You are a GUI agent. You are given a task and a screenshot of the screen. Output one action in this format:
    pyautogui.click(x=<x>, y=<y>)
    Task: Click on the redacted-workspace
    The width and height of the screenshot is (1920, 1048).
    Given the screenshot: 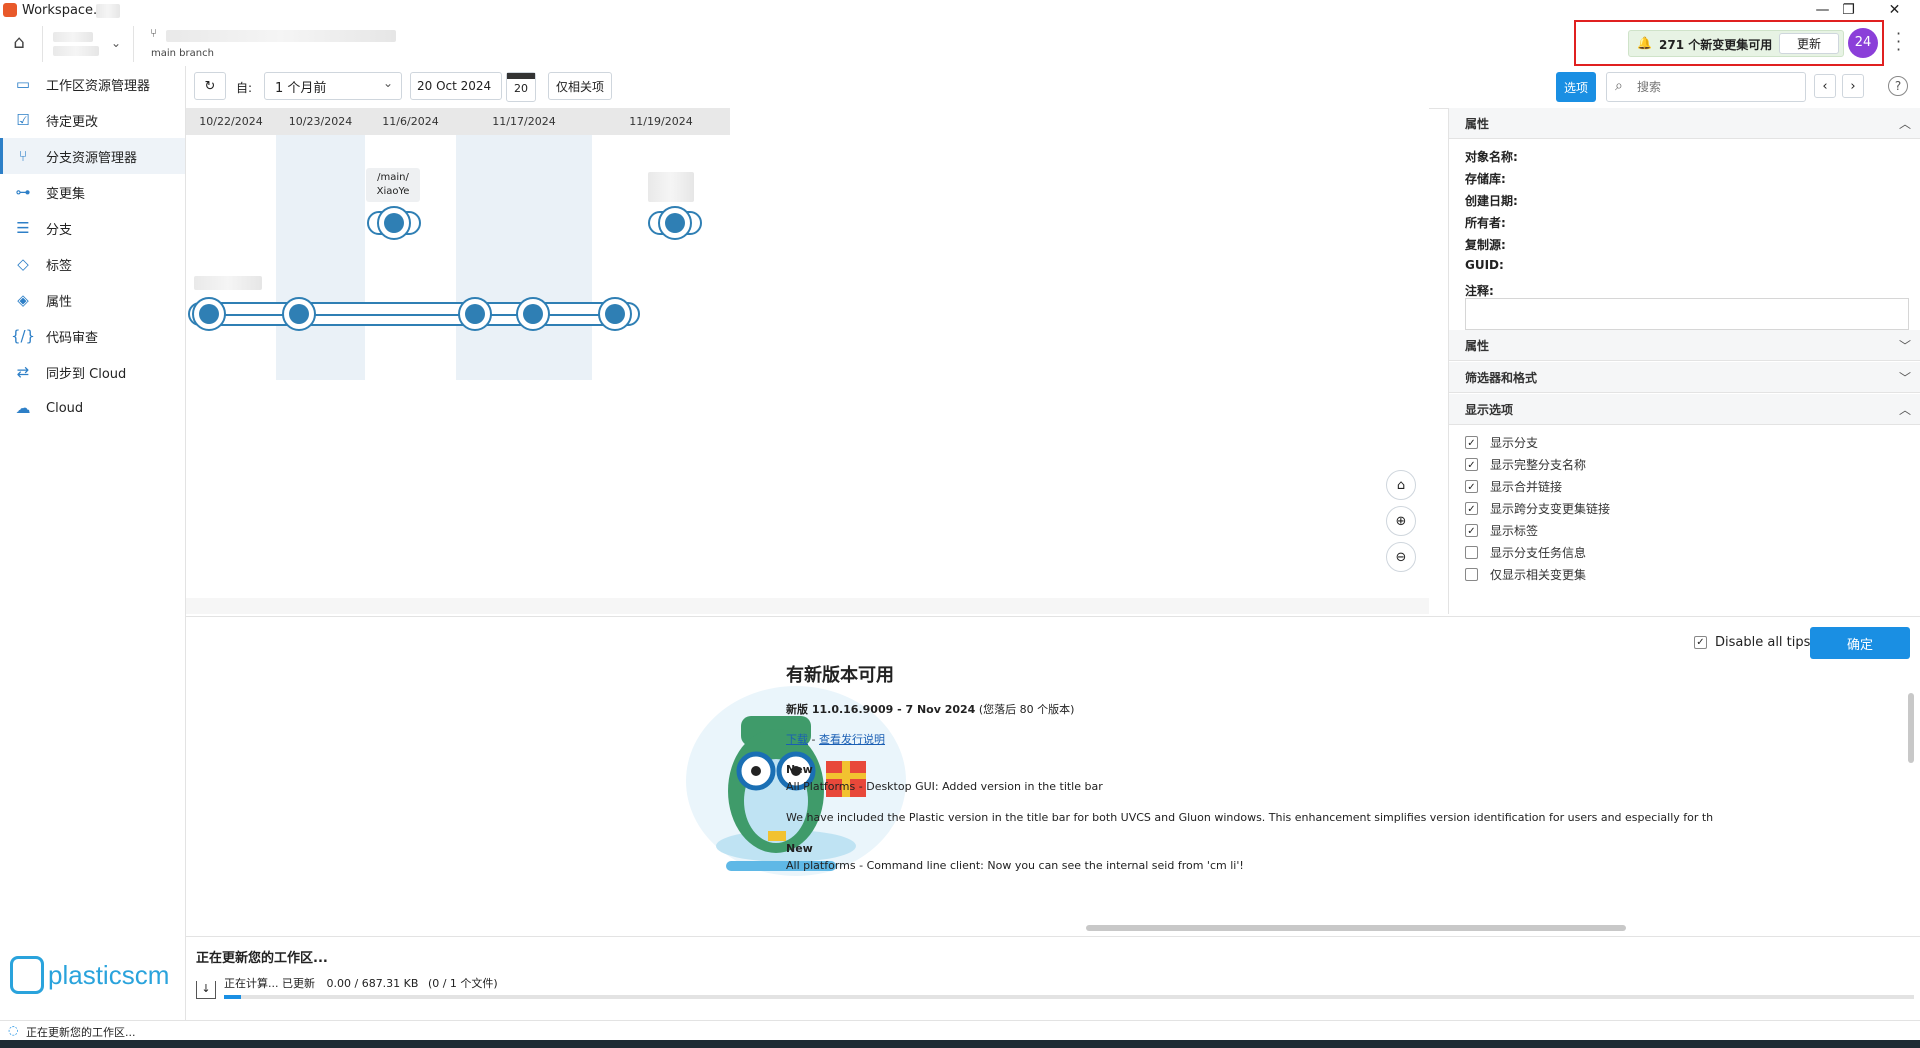 What is the action you would take?
    pyautogui.click(x=73, y=37)
    